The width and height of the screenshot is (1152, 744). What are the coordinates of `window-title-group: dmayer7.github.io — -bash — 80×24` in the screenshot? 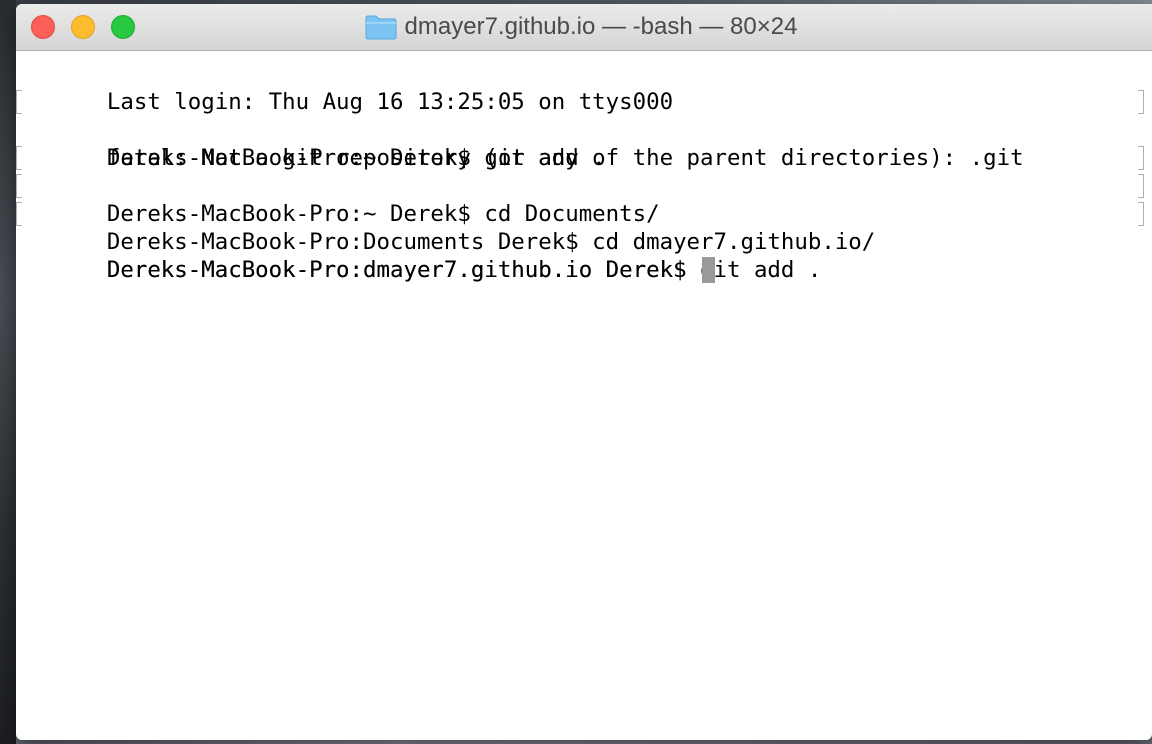 It's located at (584, 27).